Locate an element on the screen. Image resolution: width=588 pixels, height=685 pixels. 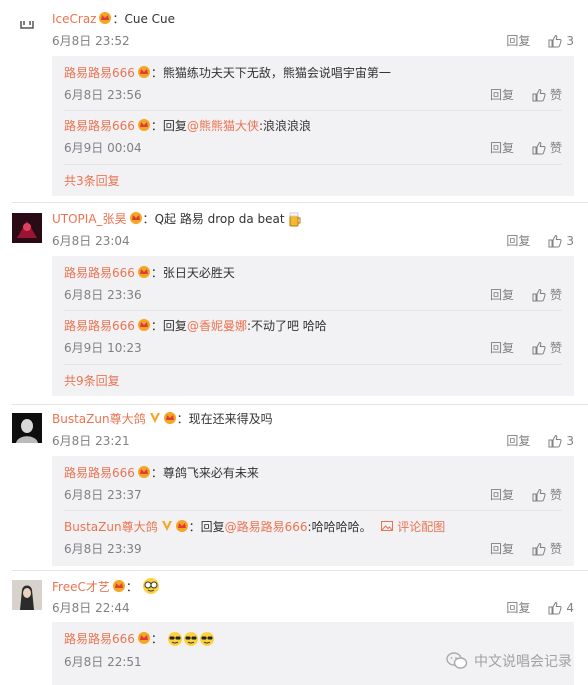
username: UTOPIA_张昊 is located at coordinates (89, 219).